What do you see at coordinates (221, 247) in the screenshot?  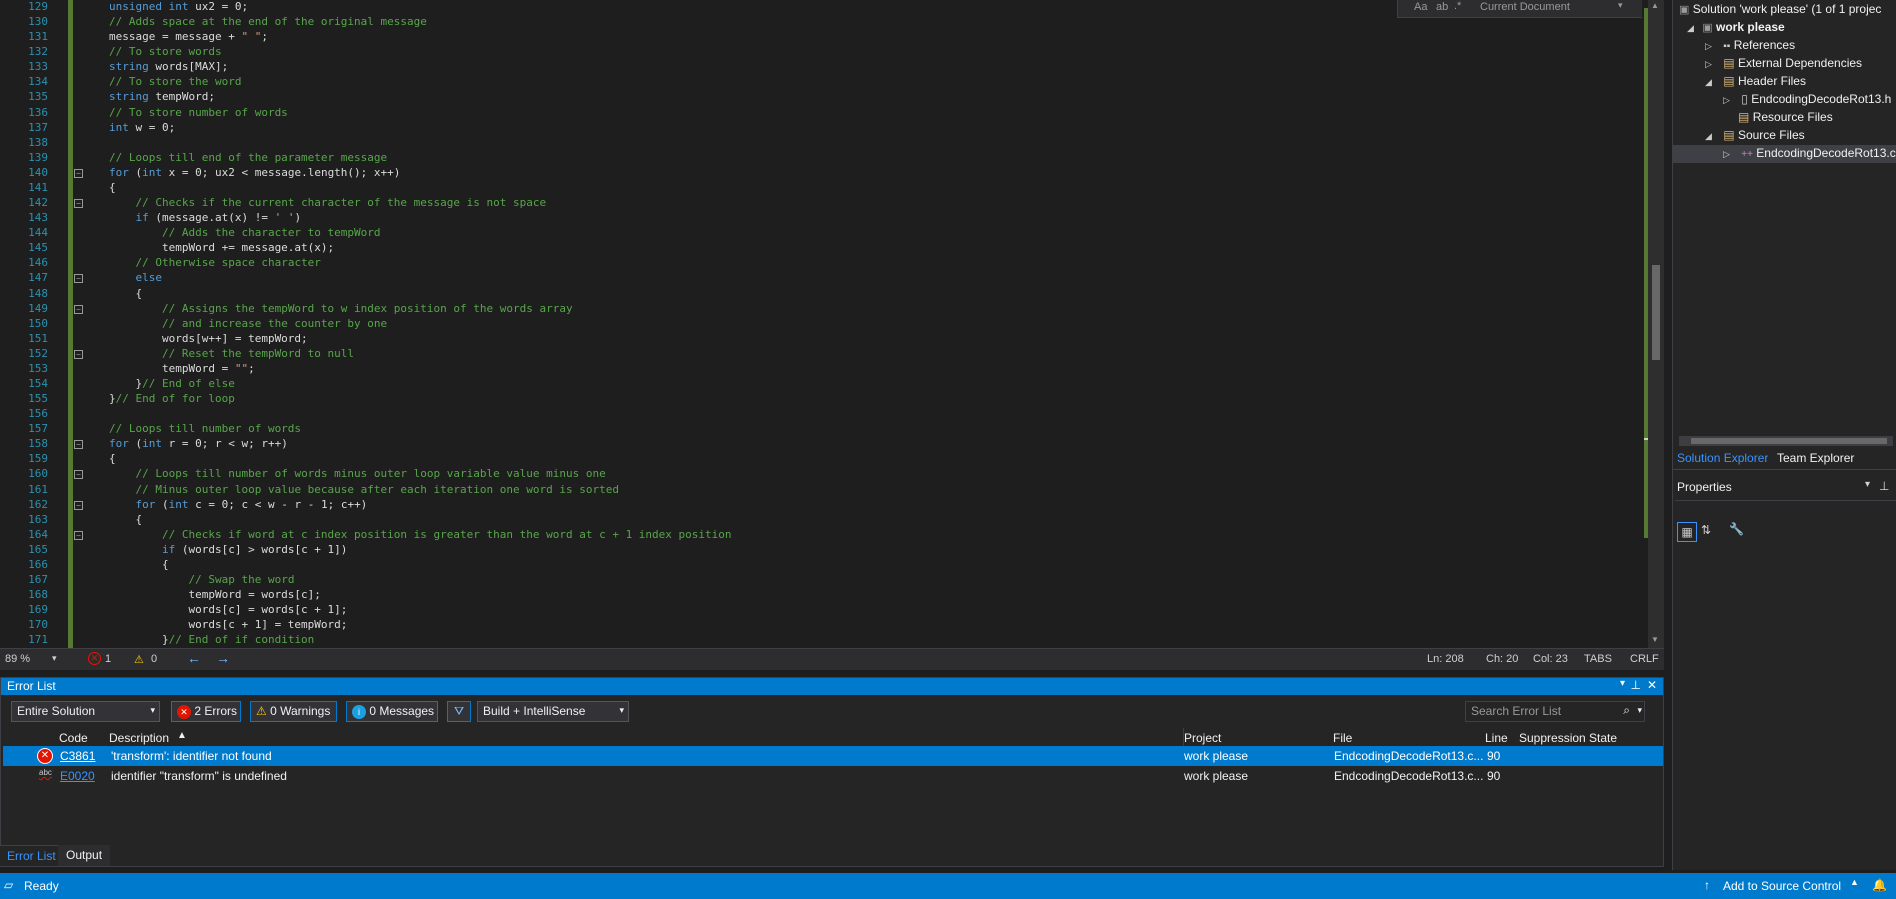 I see `code-line: tempWord += message.at(x);` at bounding box center [221, 247].